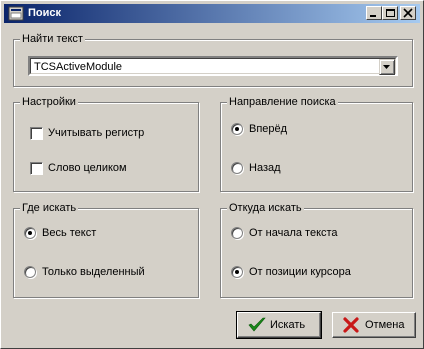  I want to click on case-sensitive-checkbox: Учитывать регистр, so click(105, 134).